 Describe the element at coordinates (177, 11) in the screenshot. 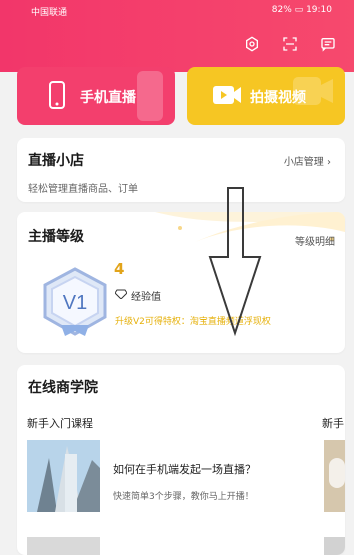

I see `status-bar: 中国联通 82% ▭ 19:10` at that location.